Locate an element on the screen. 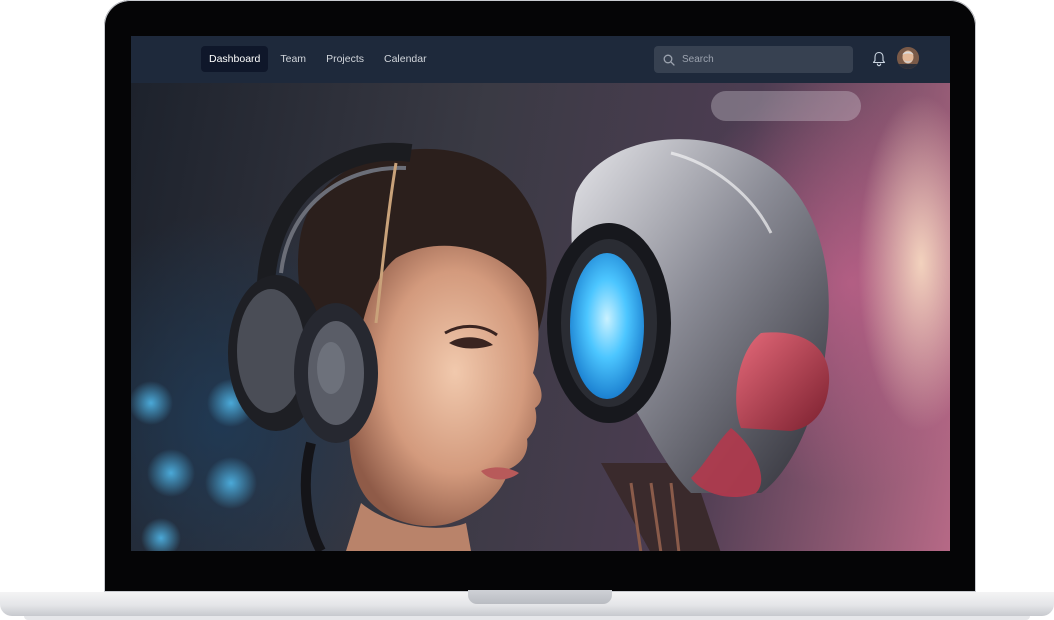 The width and height of the screenshot is (1054, 620). nav-links: Dashboard Team Projects Calendar is located at coordinates (318, 59).